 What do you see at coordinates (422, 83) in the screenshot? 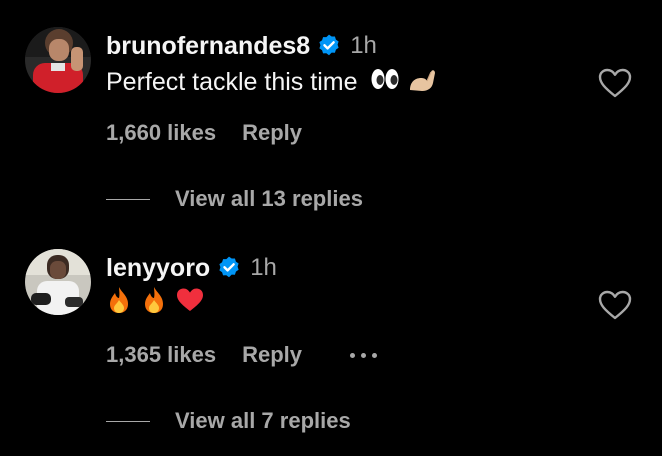
I see `flexed-biceps-emoji` at bounding box center [422, 83].